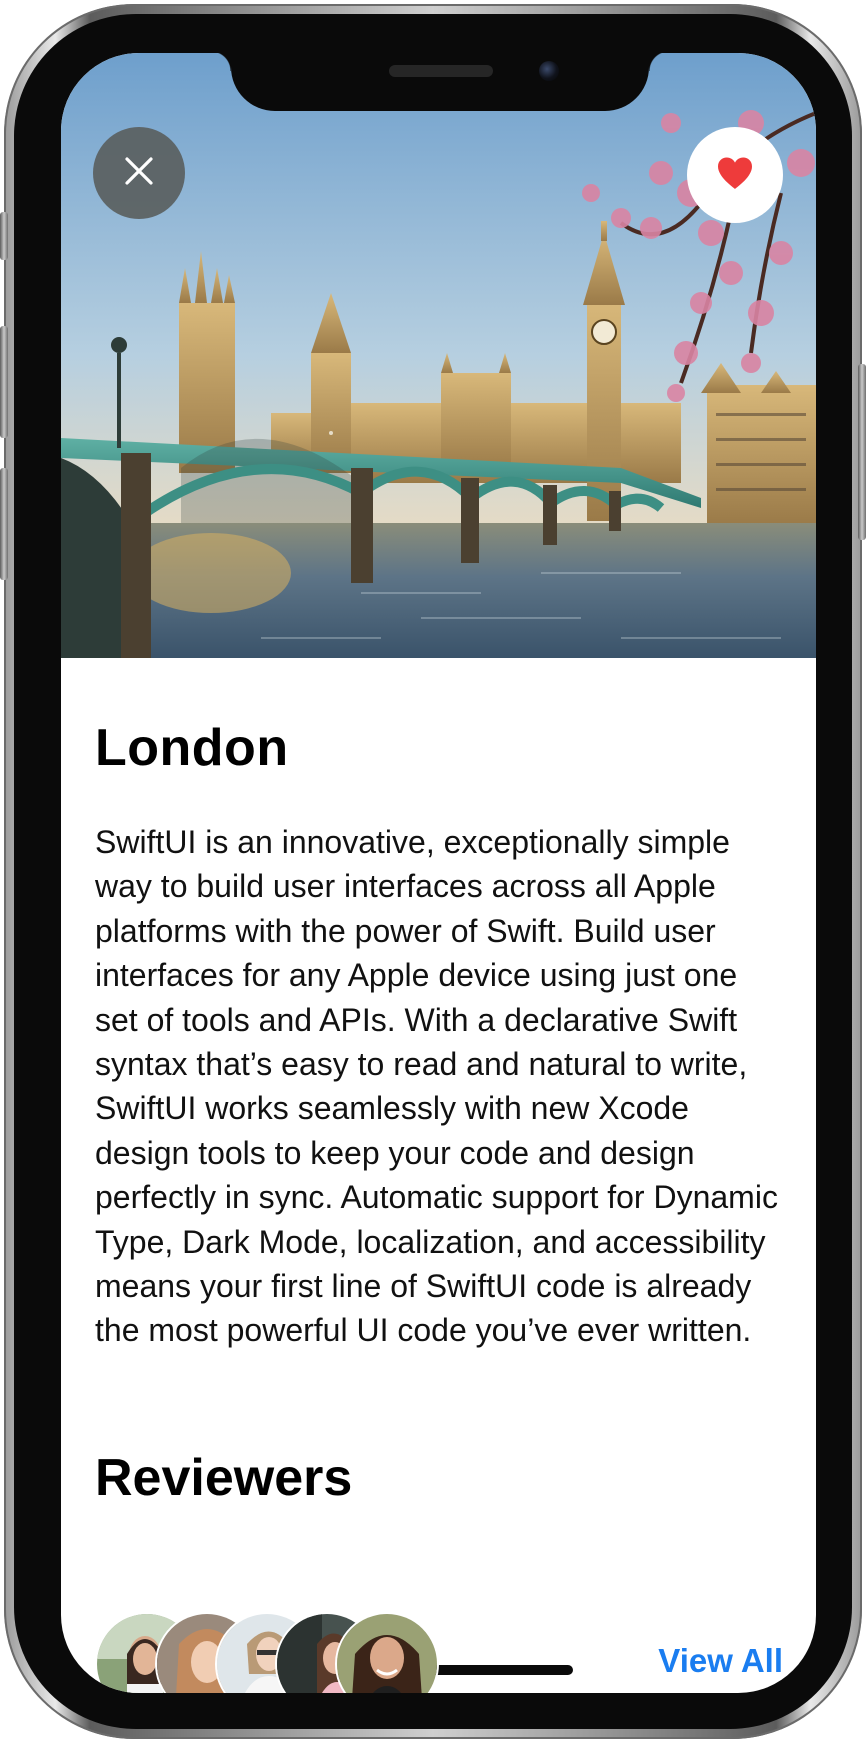  Describe the element at coordinates (4, 236) in the screenshot. I see `silent-switch` at that location.